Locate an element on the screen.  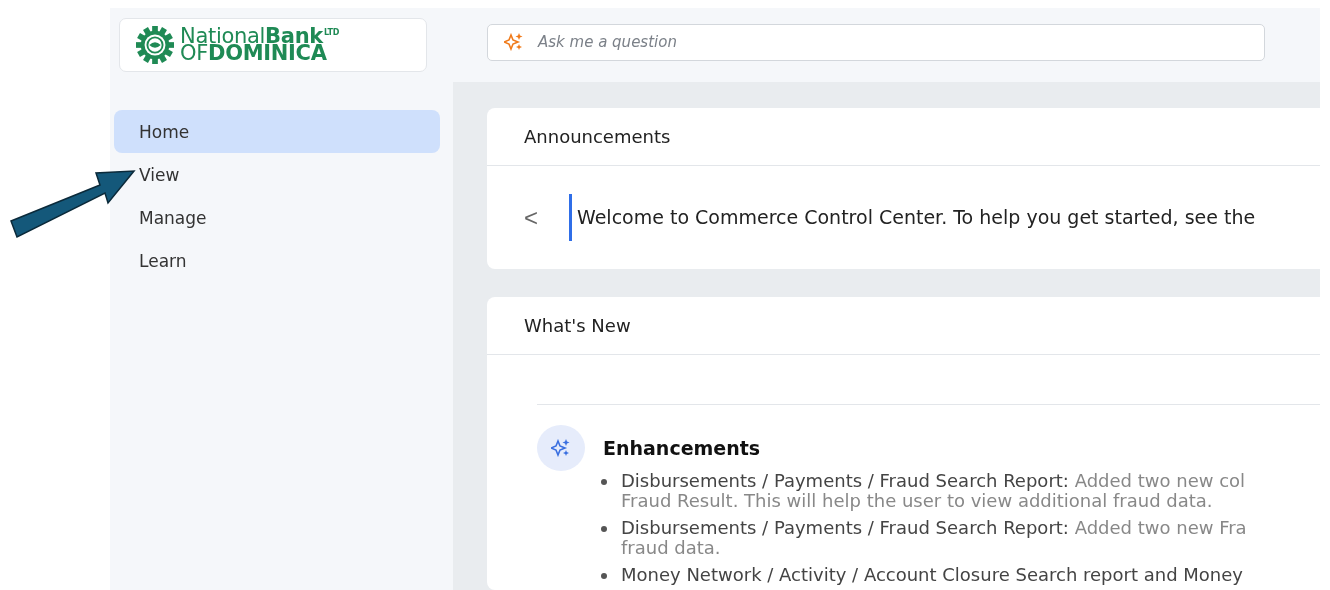
update-text: Disbursements / Payments / Fraud Search Report: Added two new Fra is located at coordinates (934, 528).